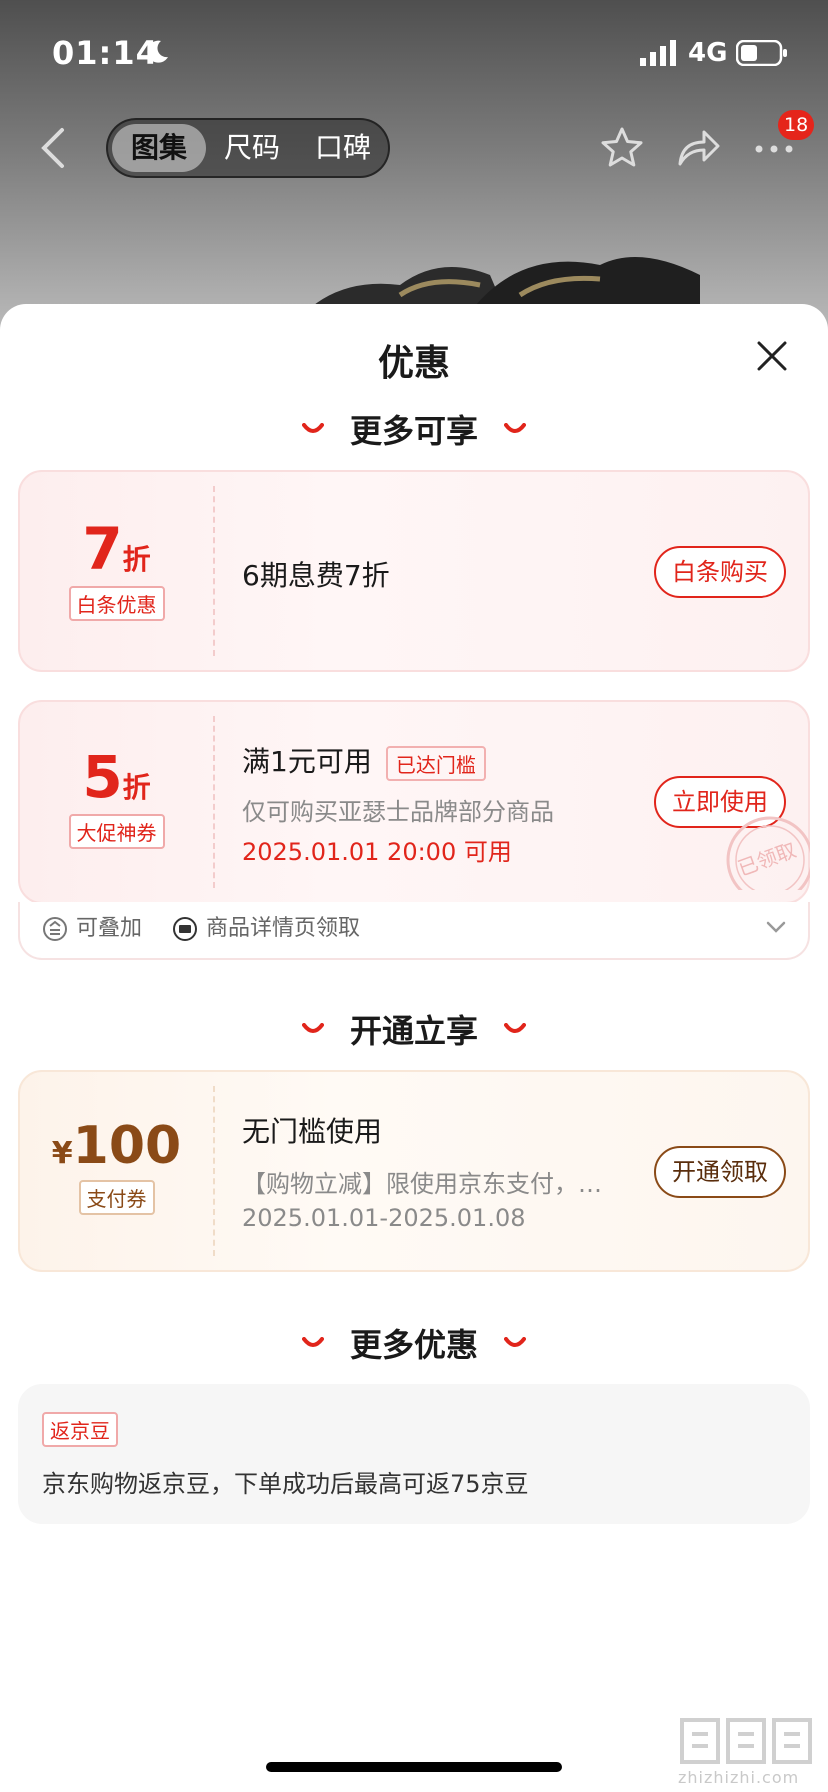 The image size is (828, 1792). I want to click on gallery-tabs: 图集 尺码 口碑, so click(248, 148).